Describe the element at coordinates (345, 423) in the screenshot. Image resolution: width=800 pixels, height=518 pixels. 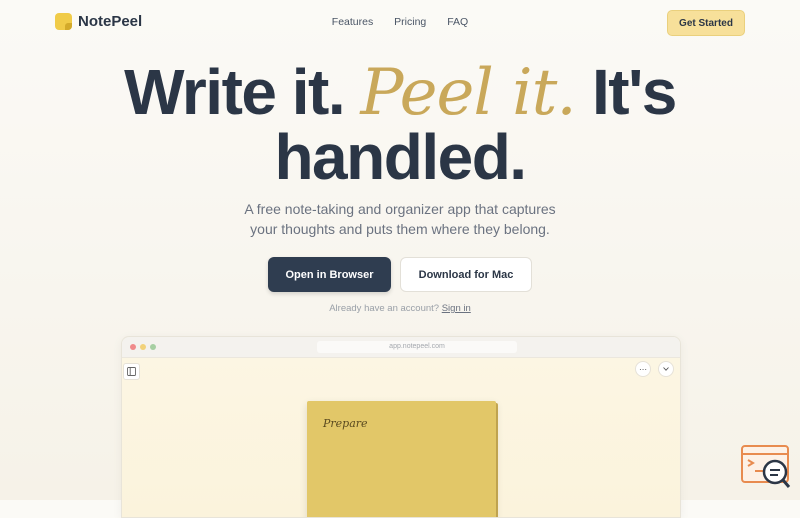
I see `note-text: Prepare` at that location.